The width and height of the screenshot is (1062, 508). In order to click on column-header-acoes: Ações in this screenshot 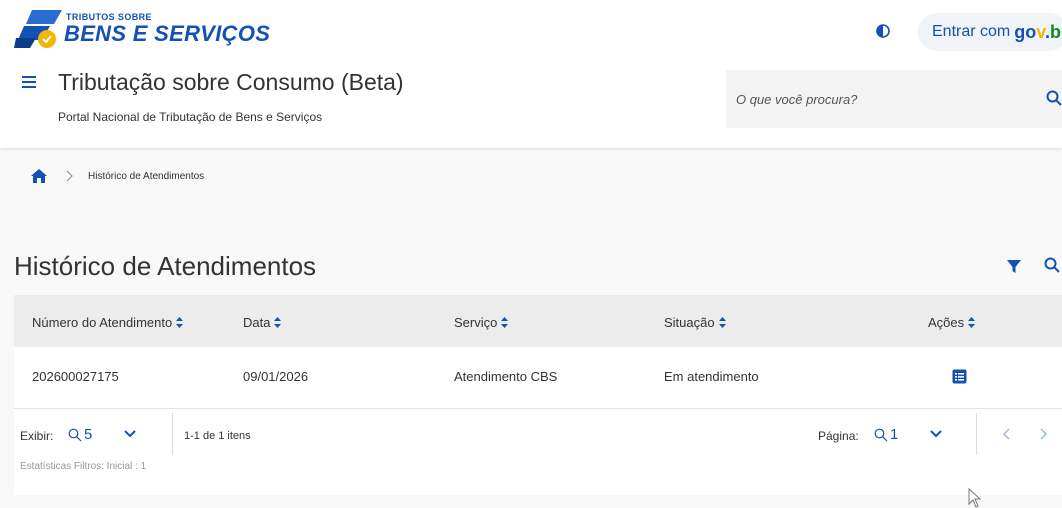, I will do `click(952, 322)`.